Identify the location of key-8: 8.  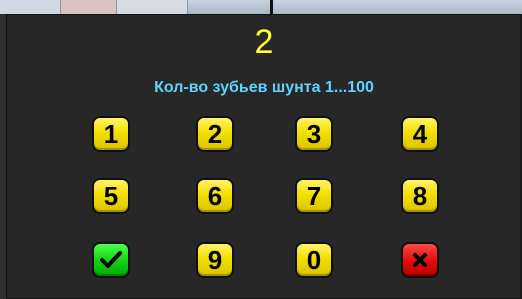
(420, 196).